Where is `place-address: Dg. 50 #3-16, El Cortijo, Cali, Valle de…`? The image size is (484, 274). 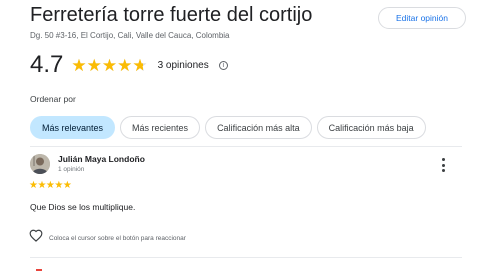 place-address: Dg. 50 #3-16, El Cortijo, Cali, Valle de… is located at coordinates (130, 35).